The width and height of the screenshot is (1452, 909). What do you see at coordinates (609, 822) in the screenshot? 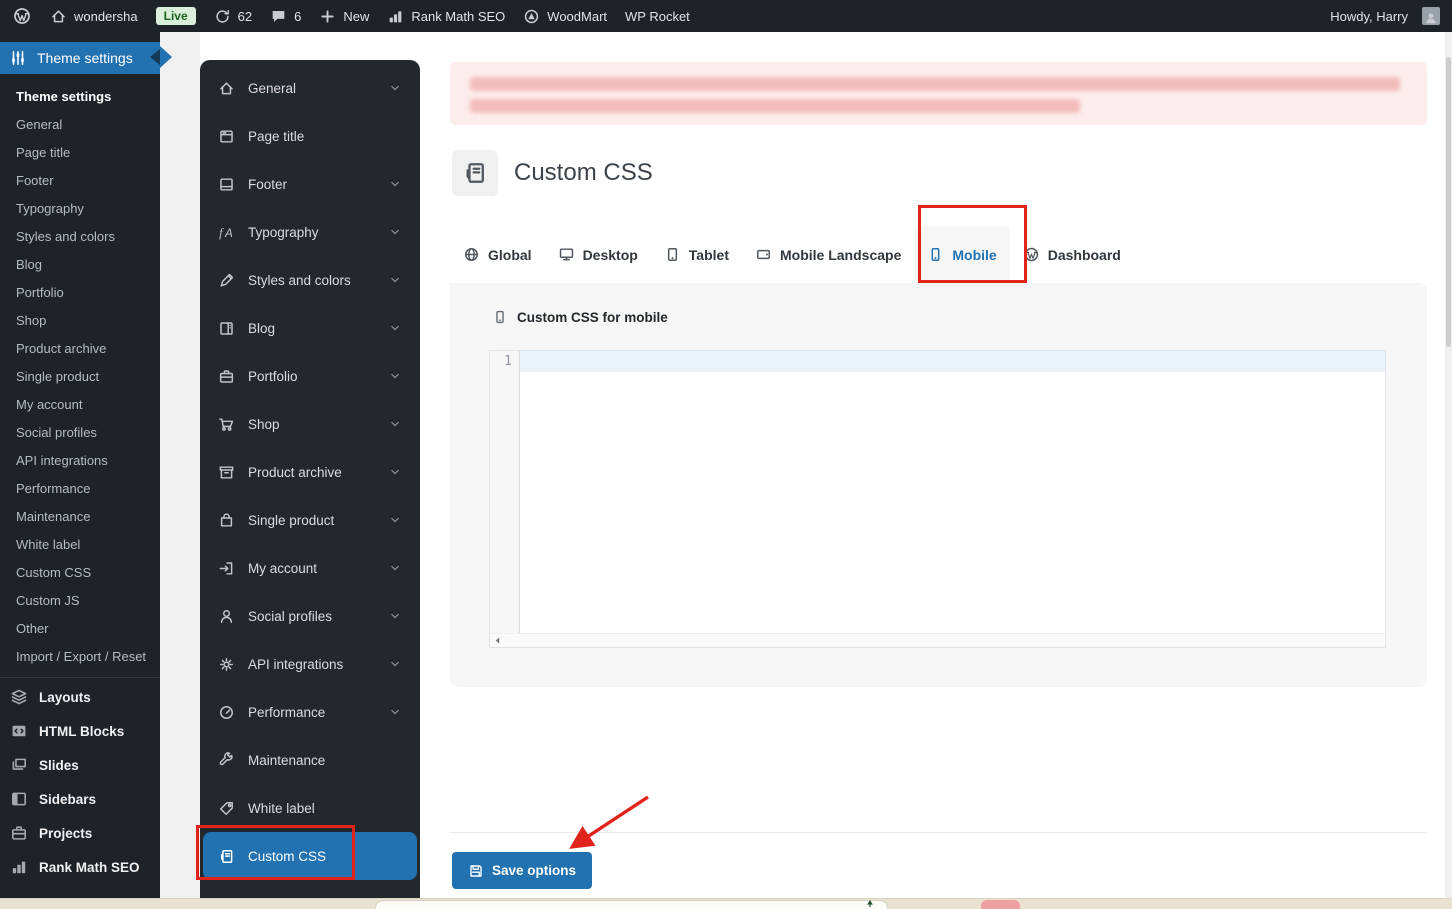
I see `annotation-arrow` at bounding box center [609, 822].